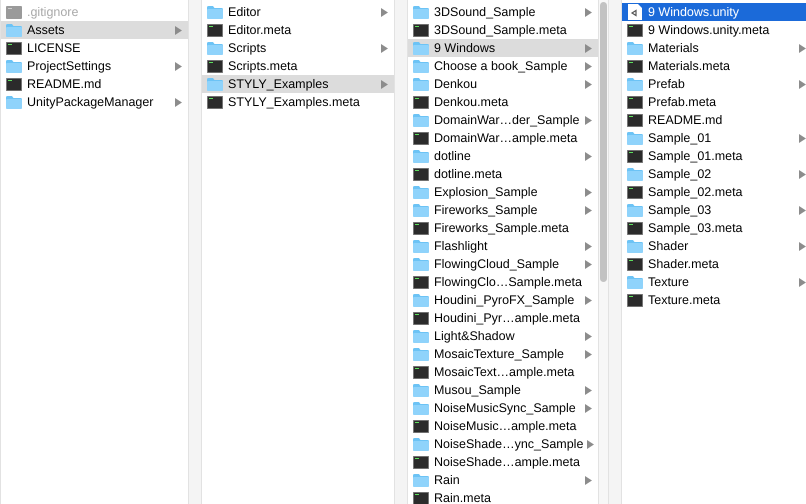 The image size is (806, 504). I want to click on file-icon, so click(14, 12).